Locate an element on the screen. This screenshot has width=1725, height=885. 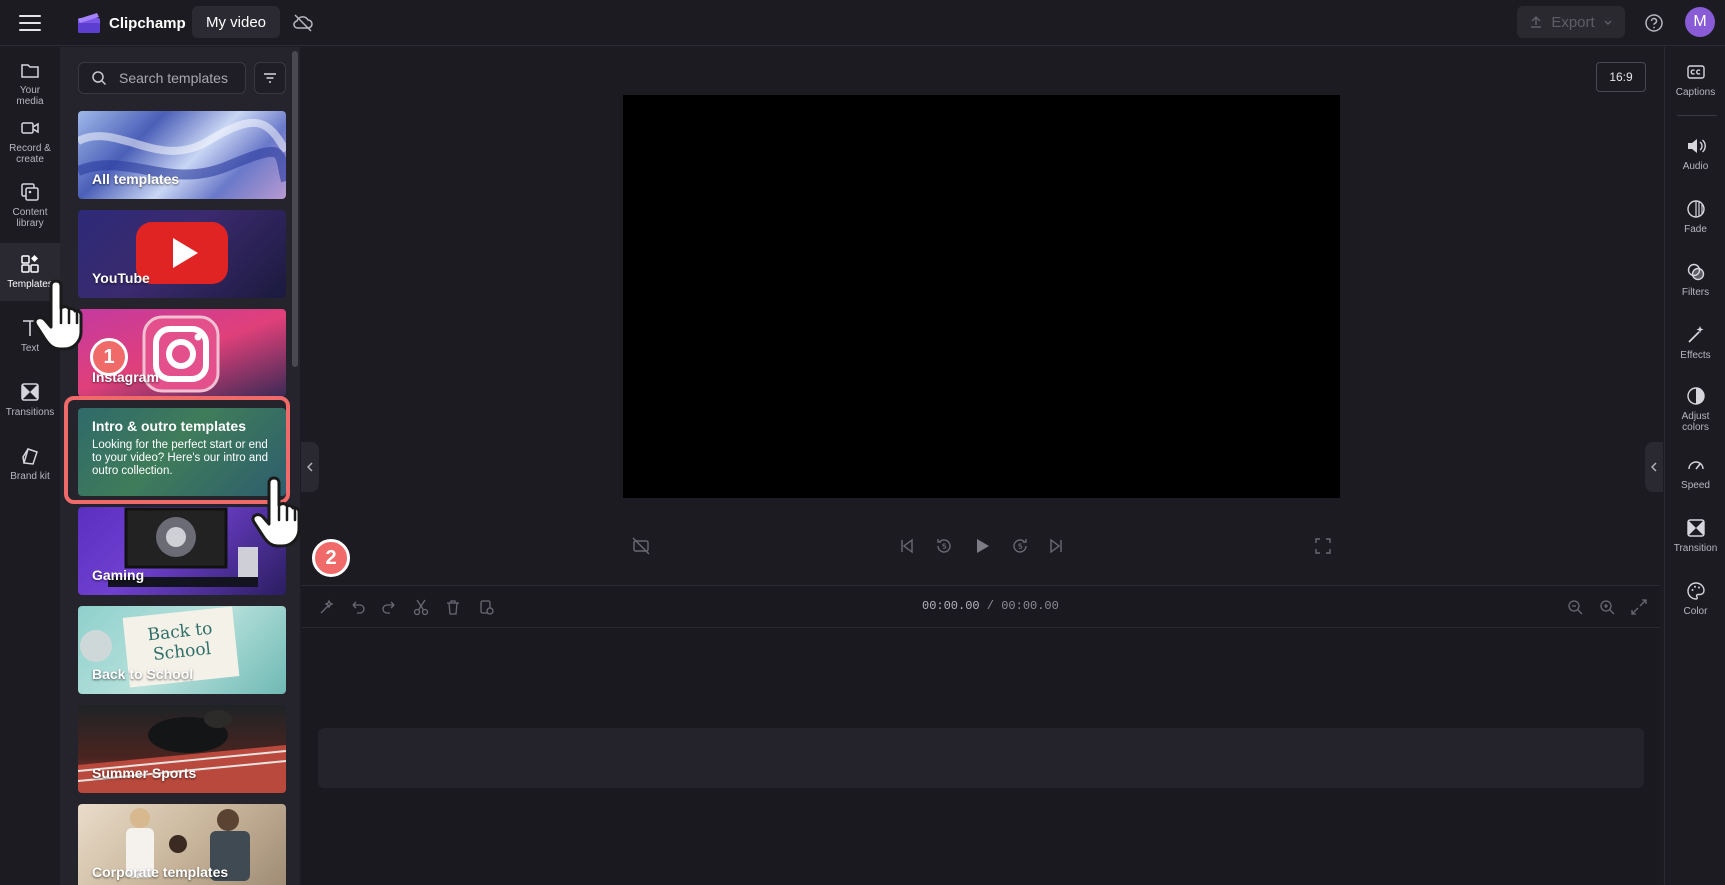
rail-speed: Speed is located at coordinates (1695, 472).